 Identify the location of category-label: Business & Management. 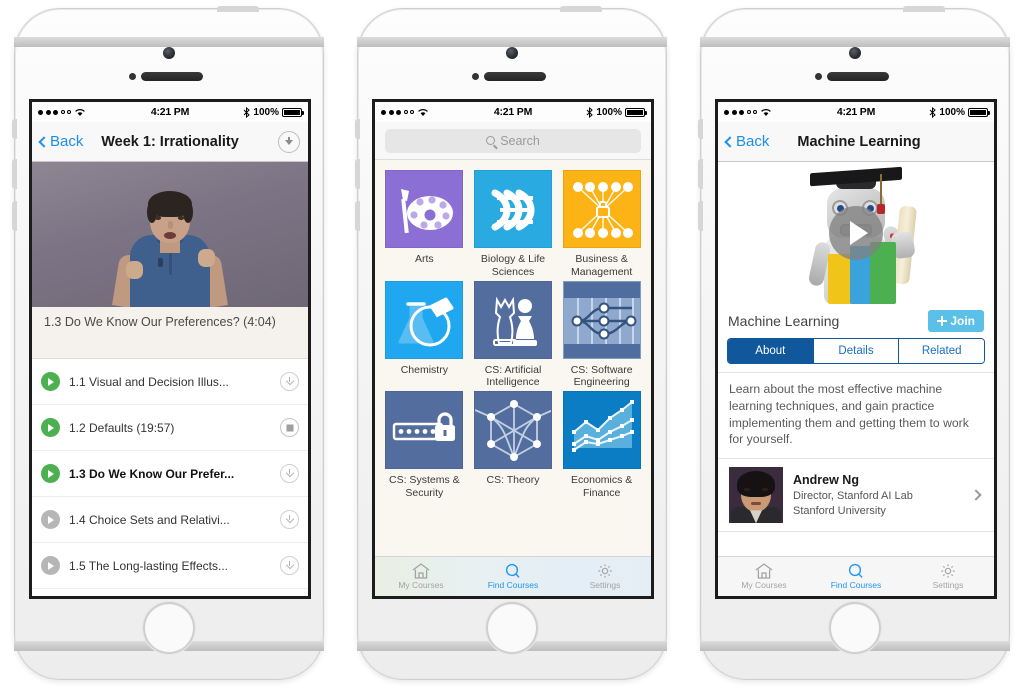
(602, 265).